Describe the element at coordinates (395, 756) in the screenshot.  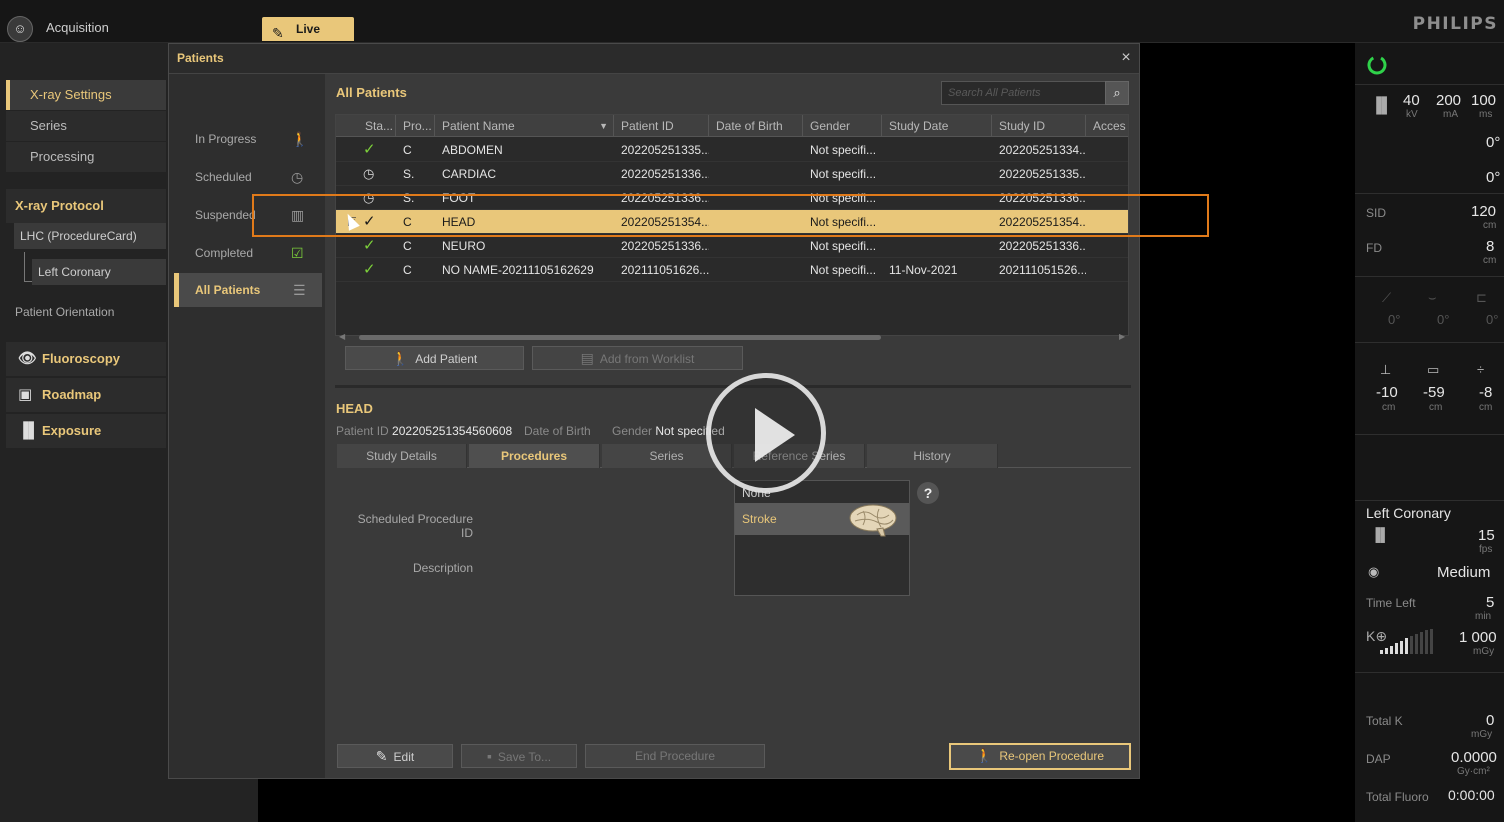
I see `edit-button: ✎ Edit` at that location.